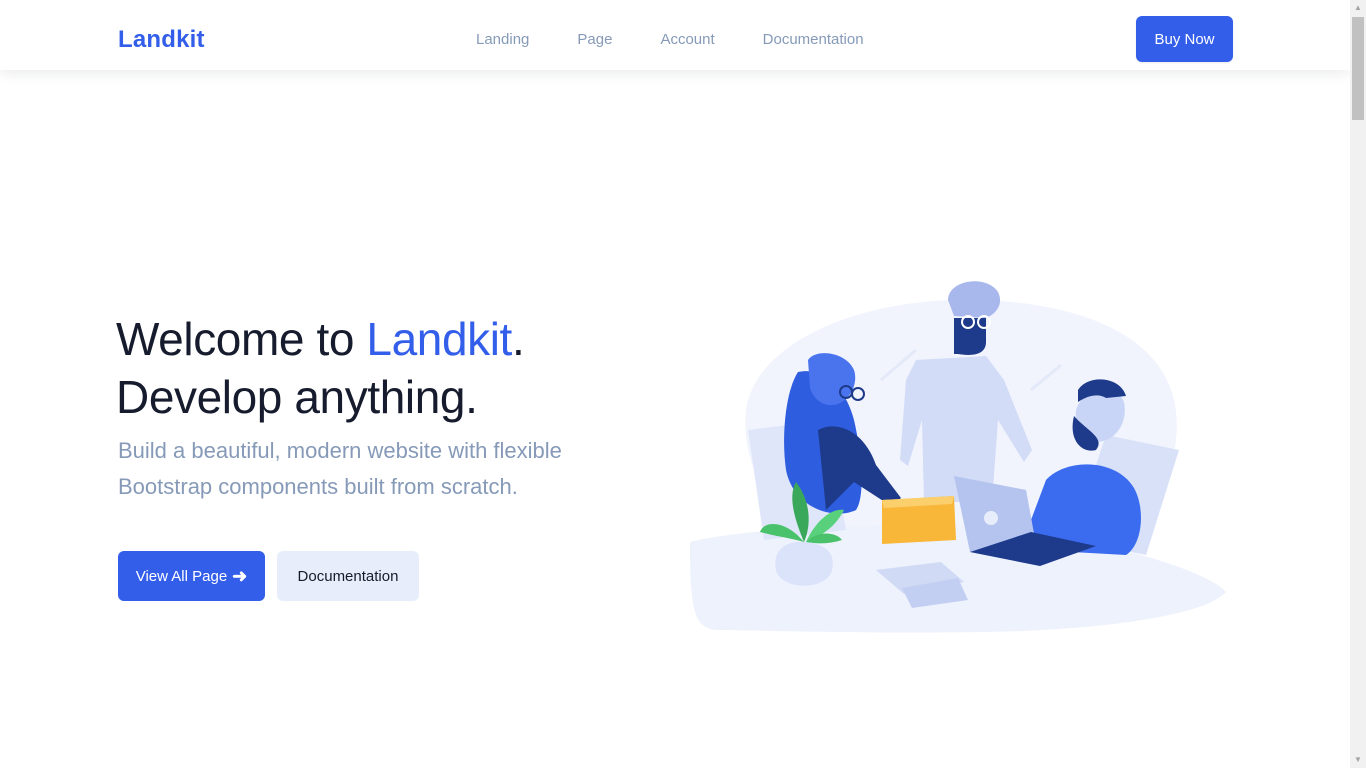 This screenshot has width=1366, height=768. I want to click on hero-title-suffix: ., so click(518, 339).